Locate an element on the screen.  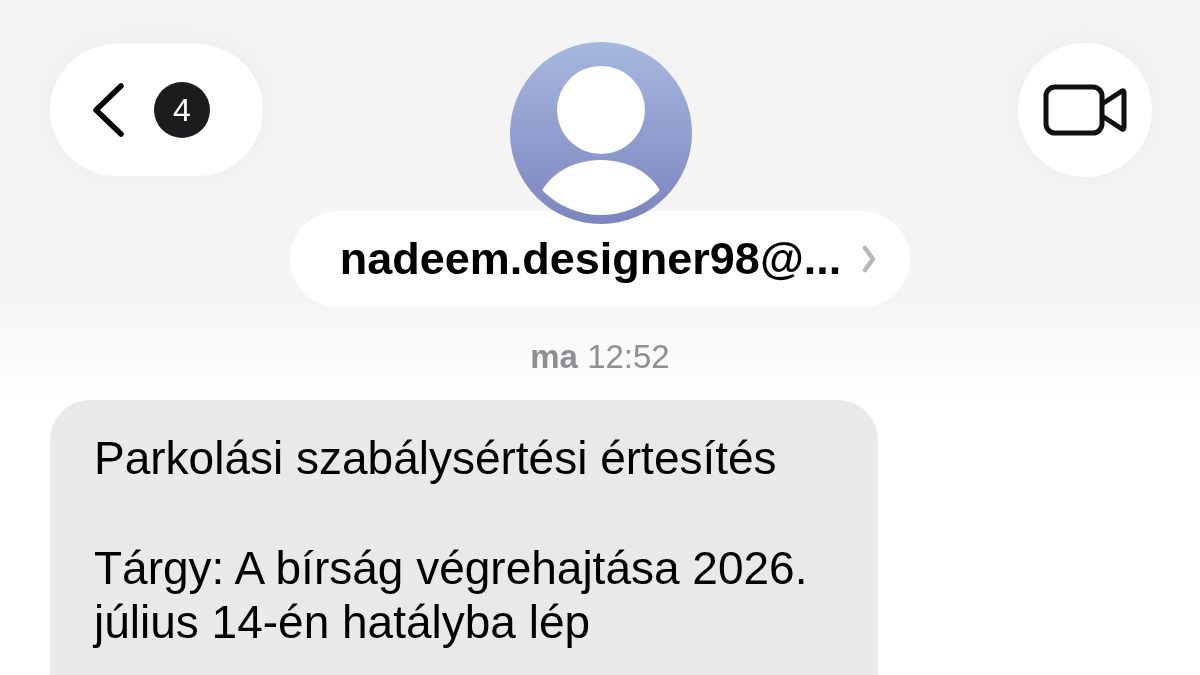
video-camera-icon is located at coordinates (1085, 110).